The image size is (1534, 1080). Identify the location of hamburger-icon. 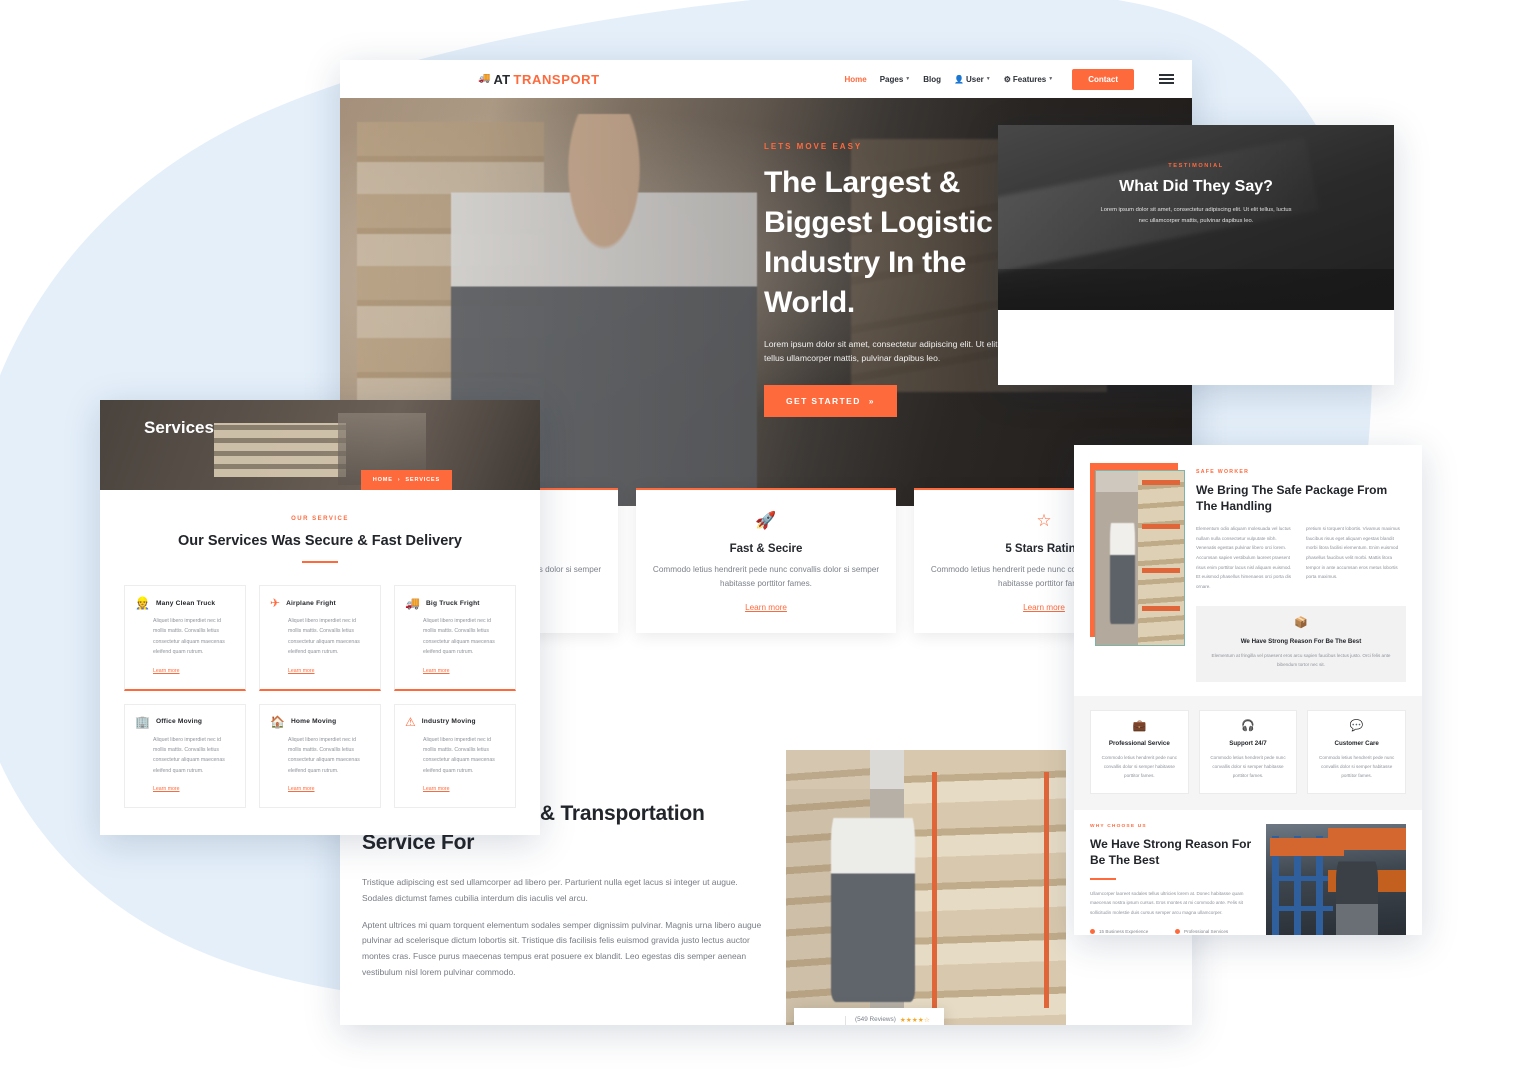
(1166, 79).